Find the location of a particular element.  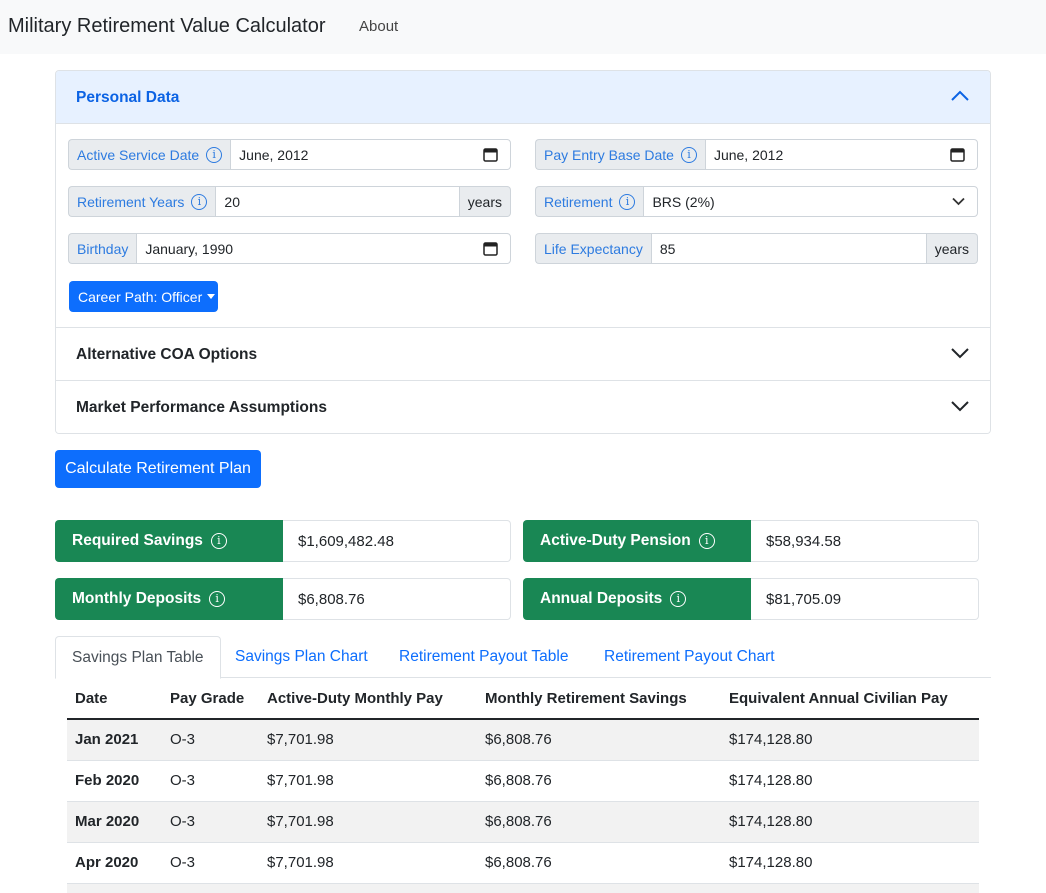

monthly-deposits-result: Monthly Deposits i $6,808.76 is located at coordinates (283, 599).